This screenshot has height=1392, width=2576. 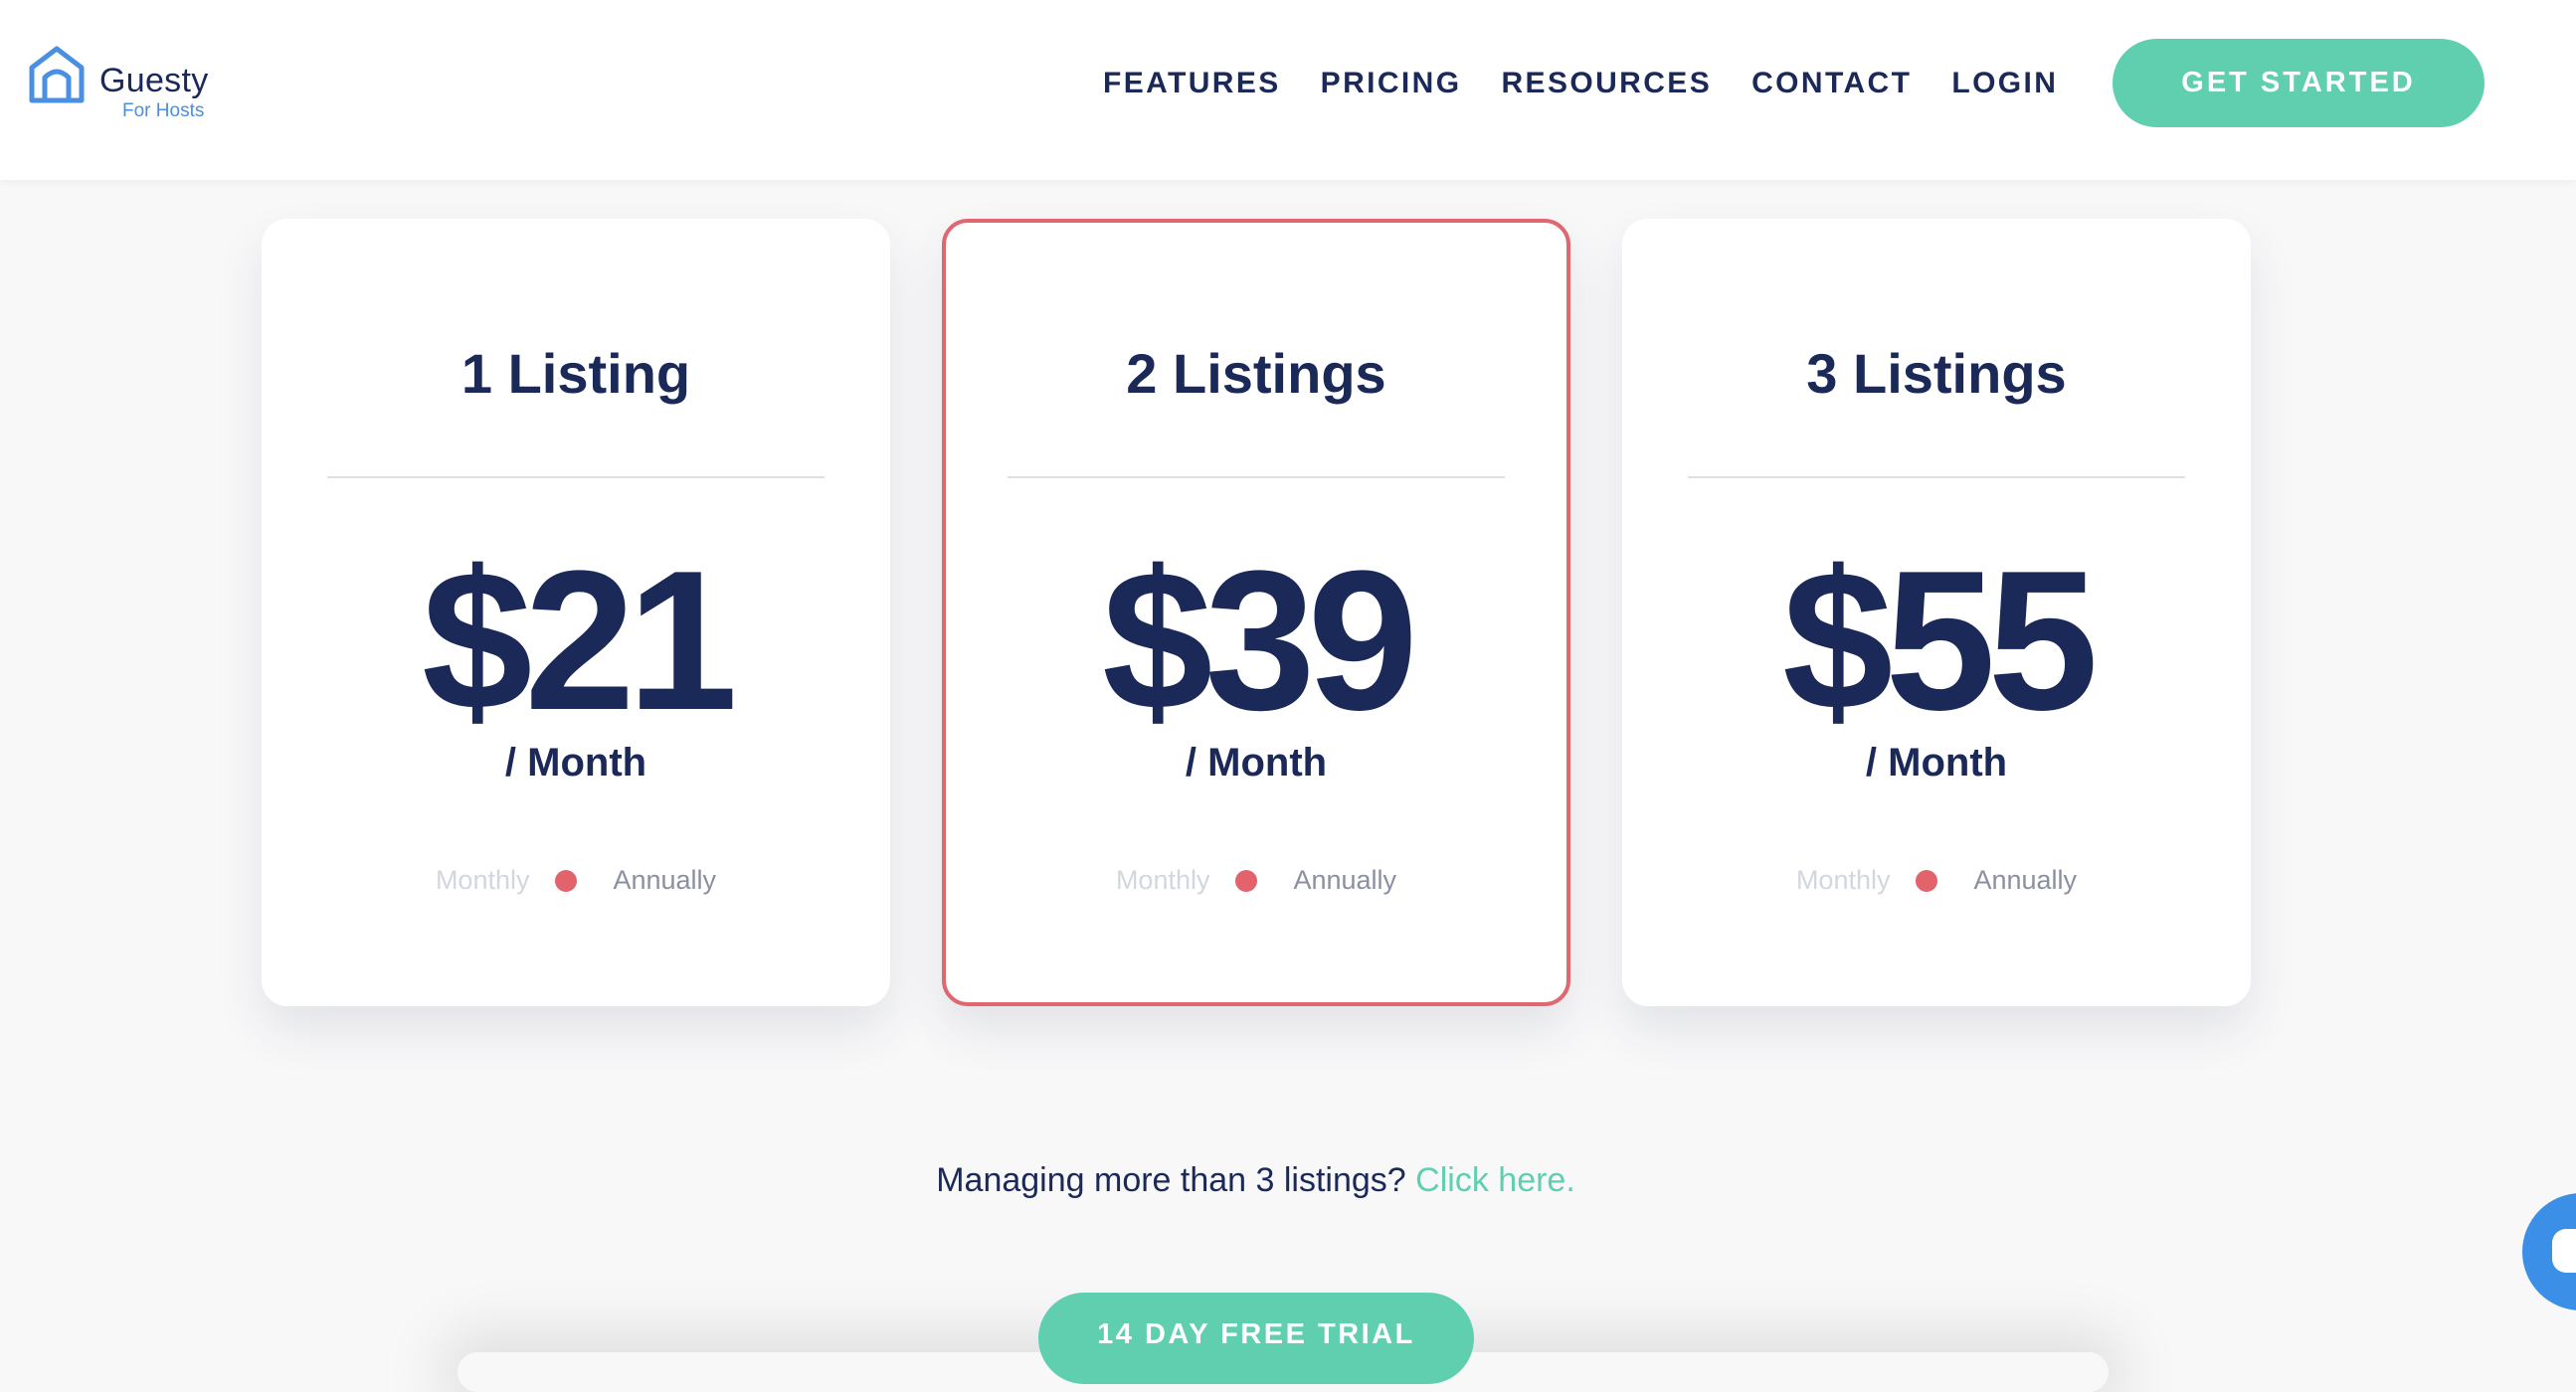 I want to click on main-nav: FEATURES PRICING RESOURCES CONTACT LOGIN, so click(x=1600, y=83).